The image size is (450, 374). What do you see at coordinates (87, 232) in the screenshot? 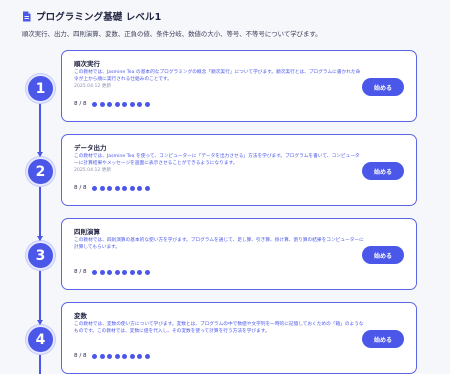
I see `lesson-title: 四則演算` at bounding box center [87, 232].